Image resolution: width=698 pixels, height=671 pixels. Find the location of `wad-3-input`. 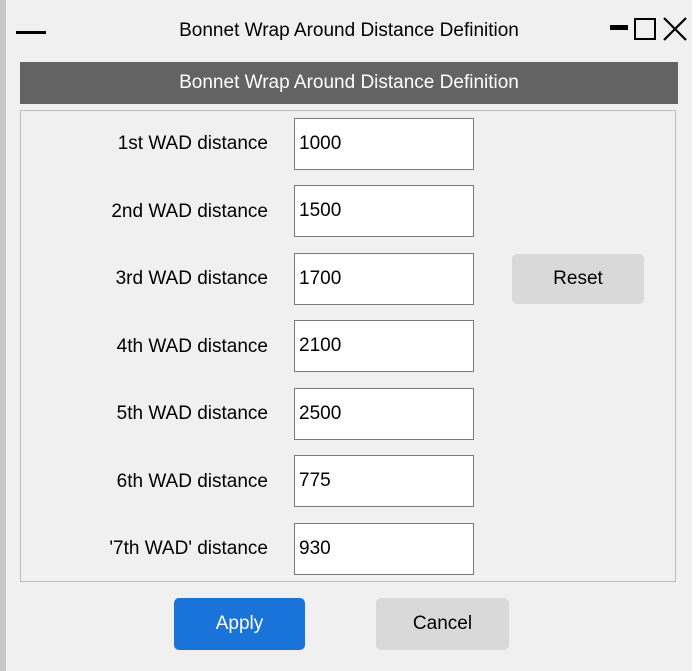

wad-3-input is located at coordinates (384, 279).